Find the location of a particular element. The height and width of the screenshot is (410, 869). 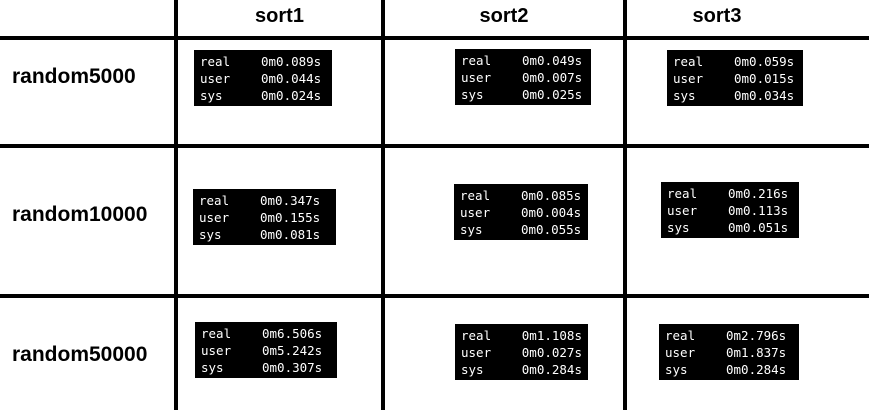

time-output-box: real 0m0.059s user 0m0.015s sys 0m0.034s is located at coordinates (735, 78).